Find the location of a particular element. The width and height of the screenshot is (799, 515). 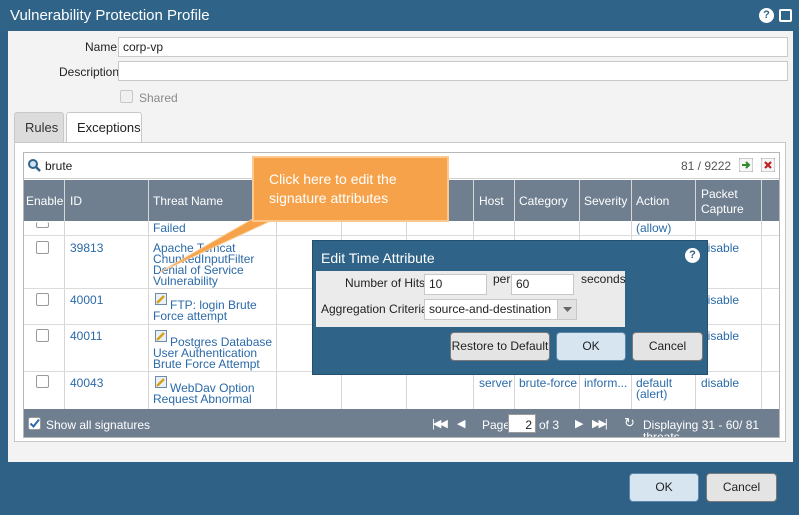

threat-name-link: Request Abnormal is located at coordinates (202, 399).